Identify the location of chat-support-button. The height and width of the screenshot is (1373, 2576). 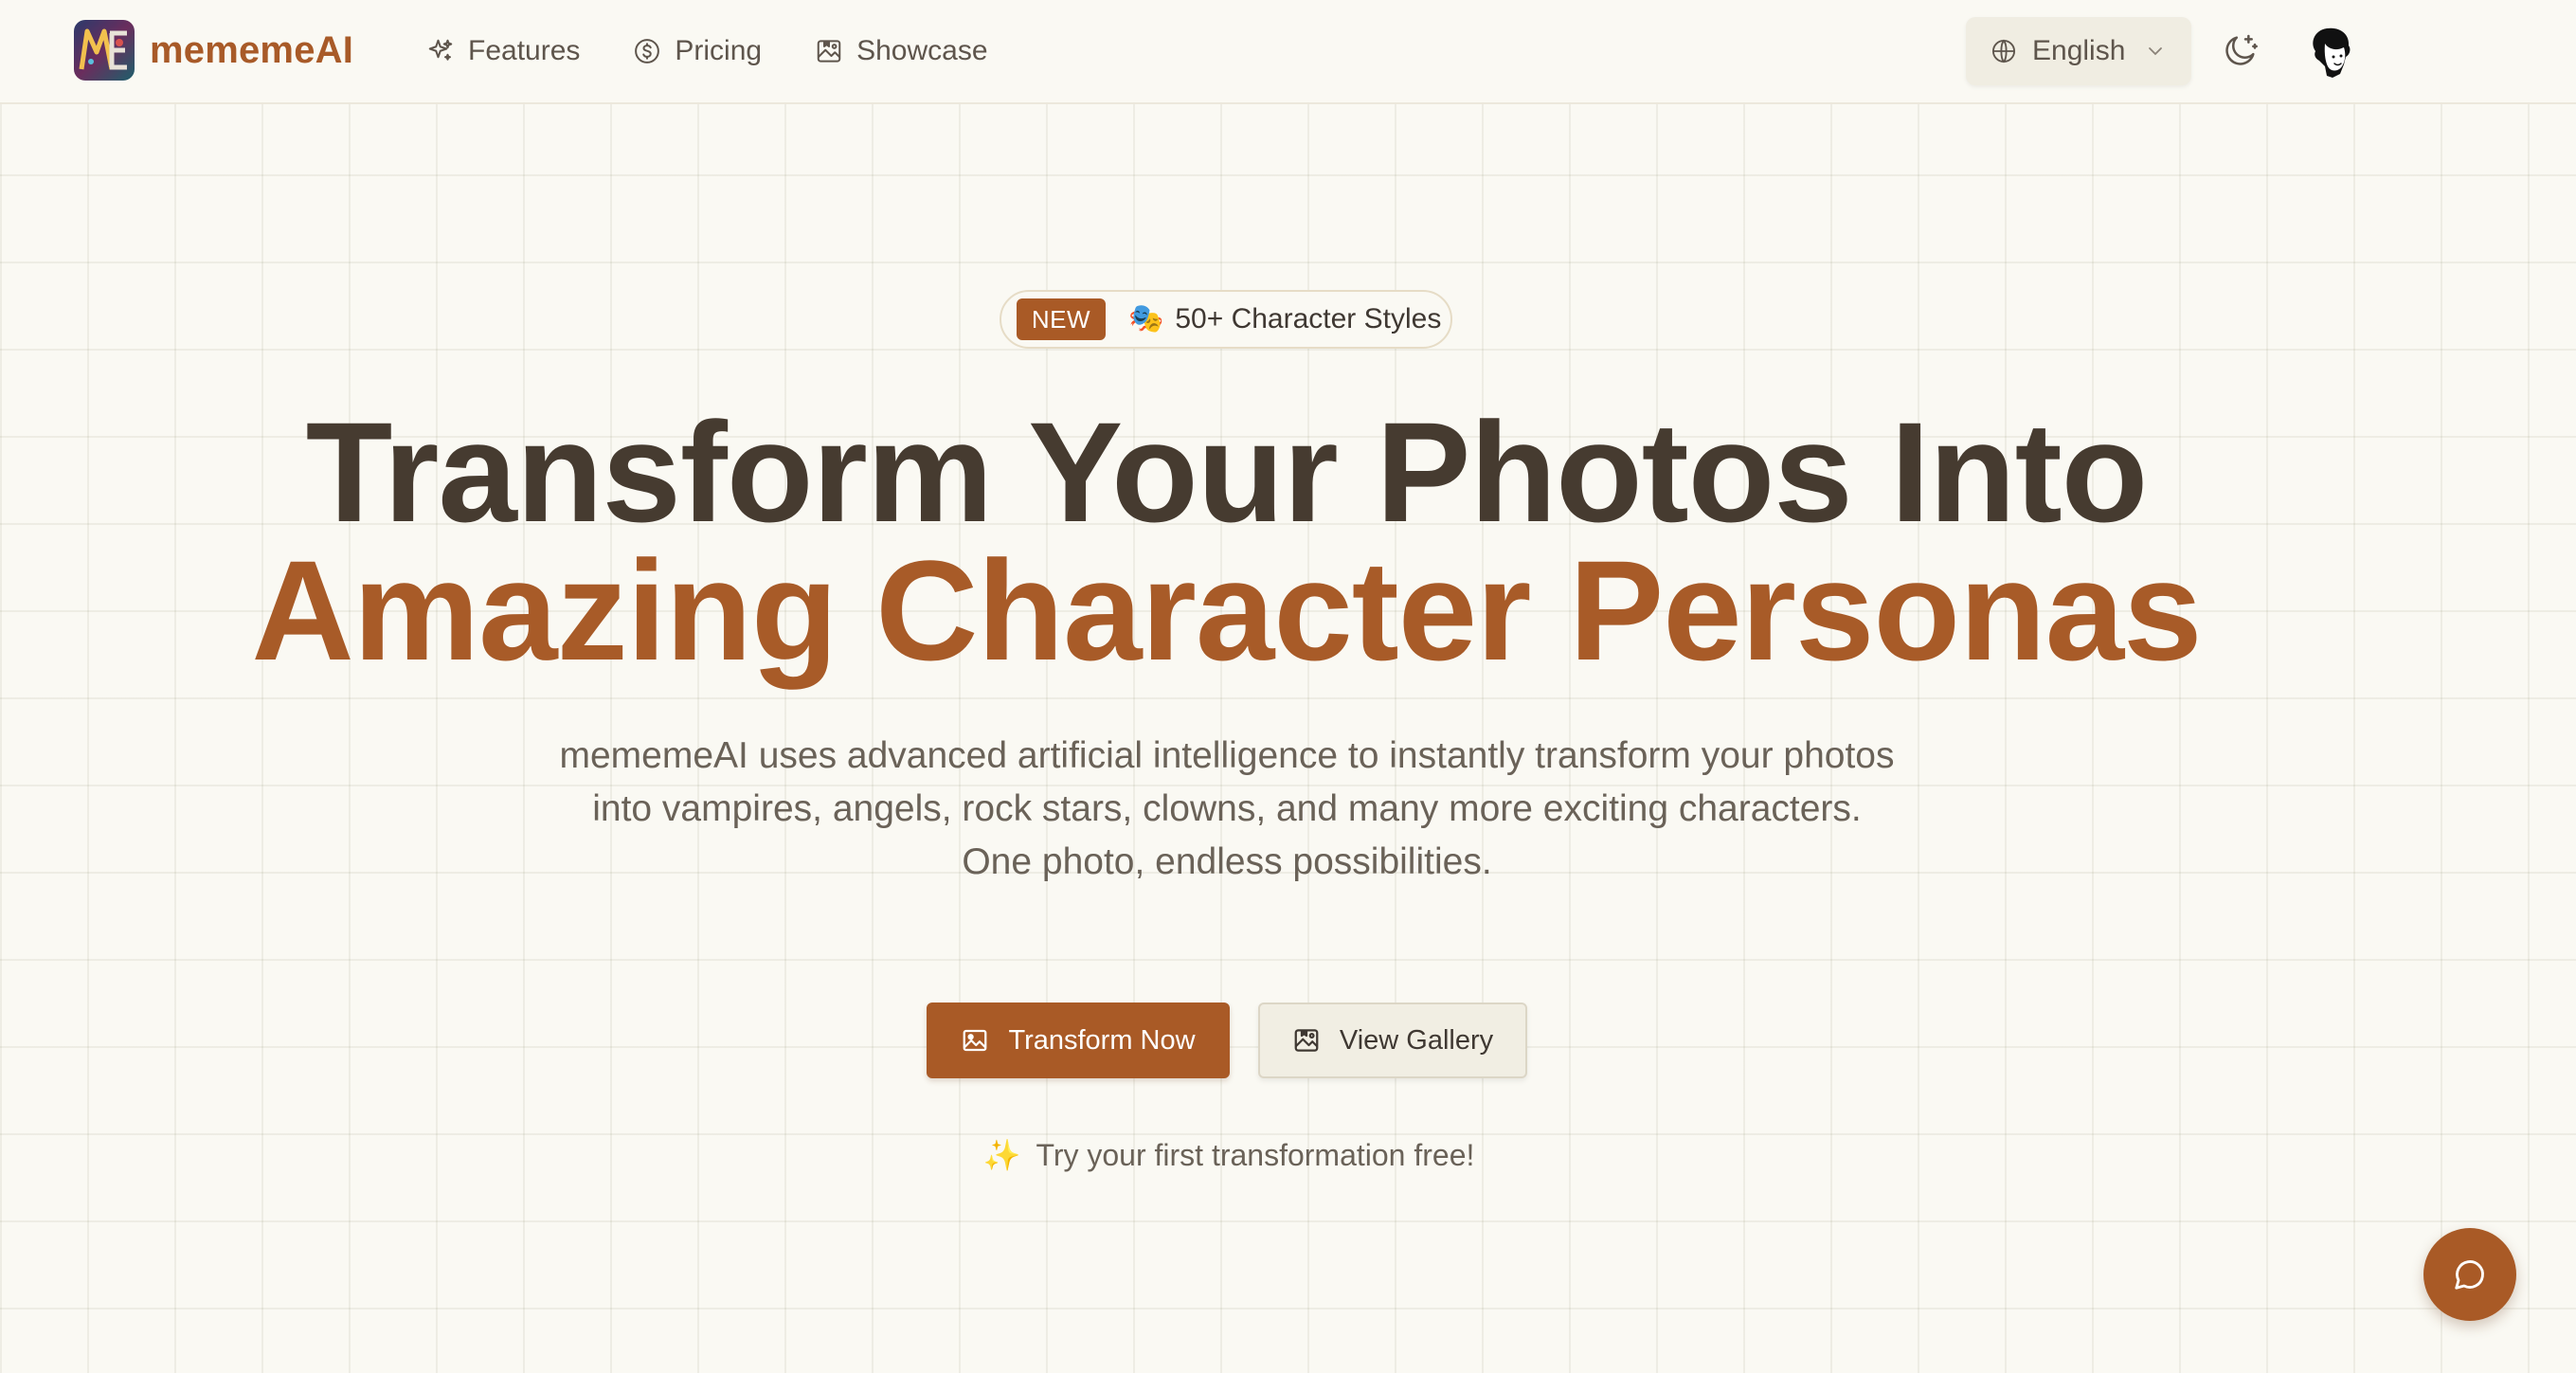
(2469, 1274).